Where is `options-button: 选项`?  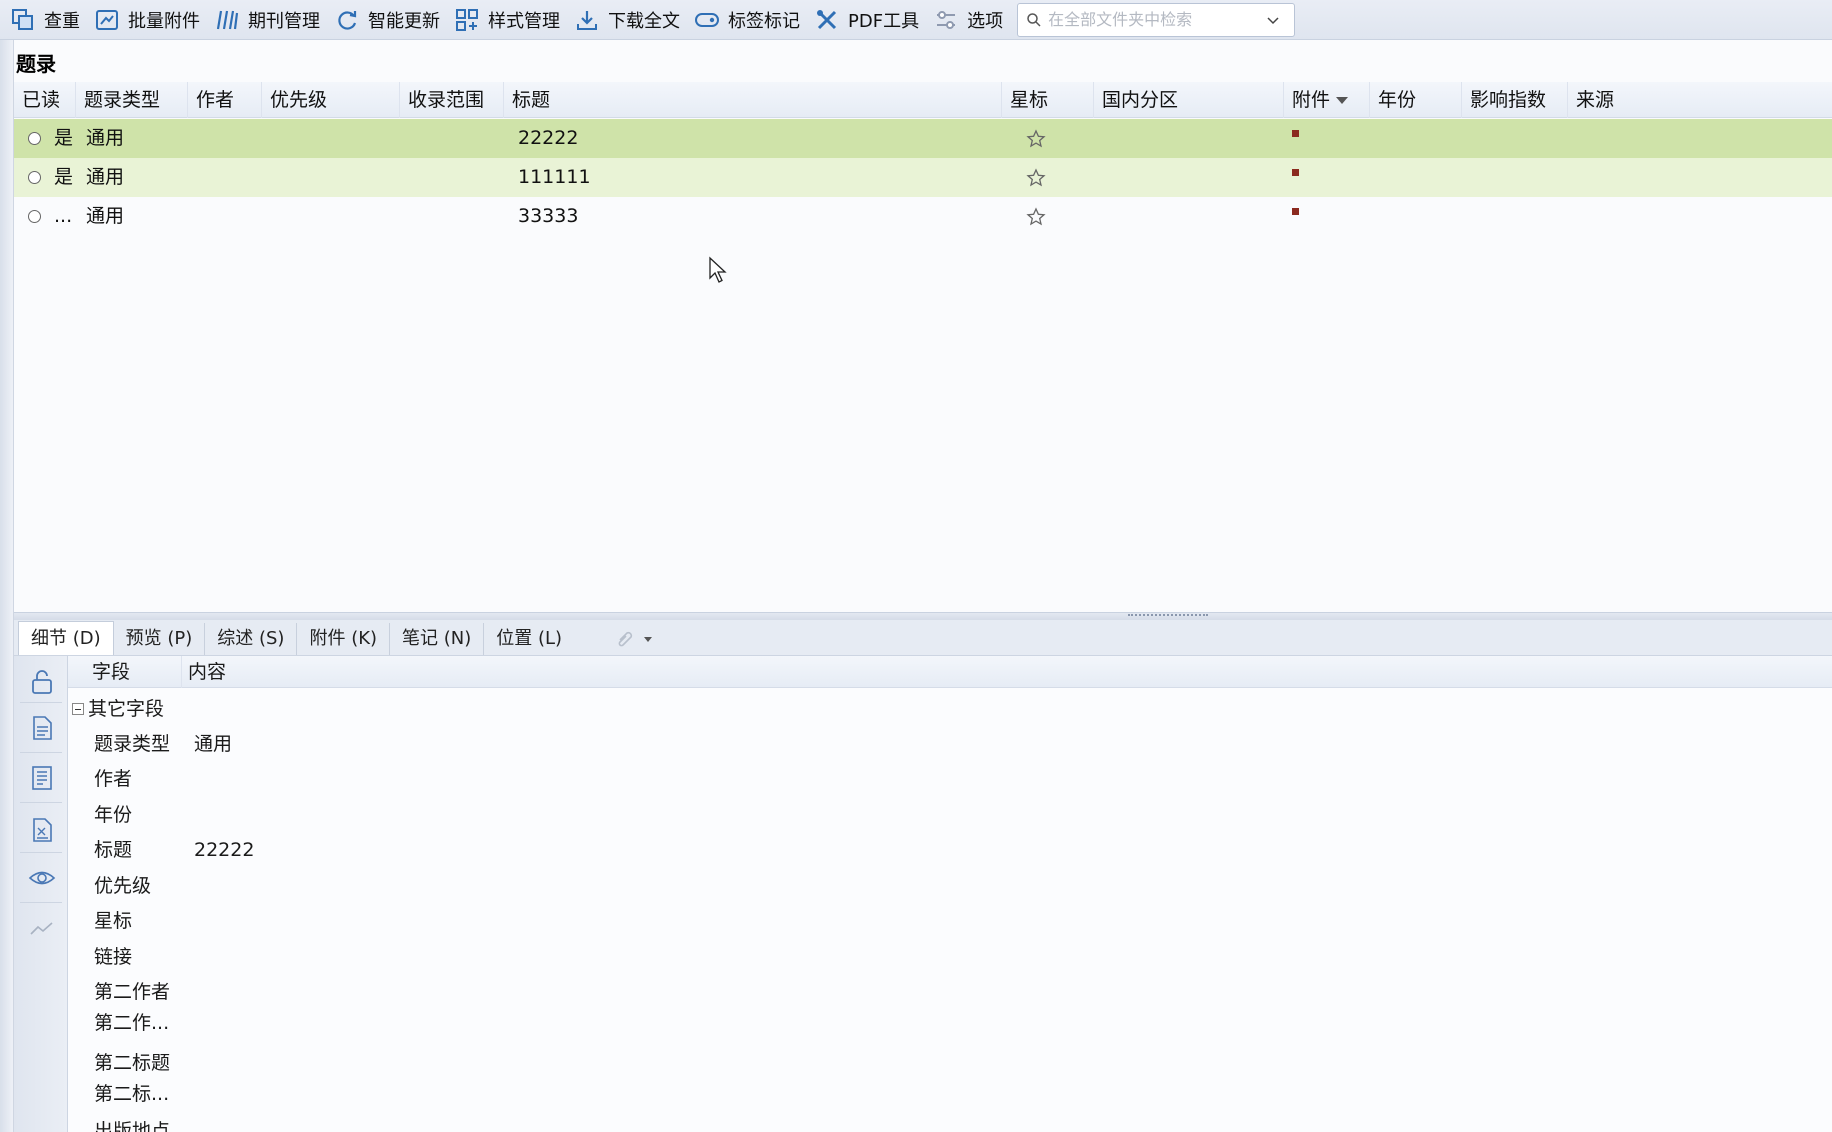 options-button: 选项 is located at coordinates (970, 20).